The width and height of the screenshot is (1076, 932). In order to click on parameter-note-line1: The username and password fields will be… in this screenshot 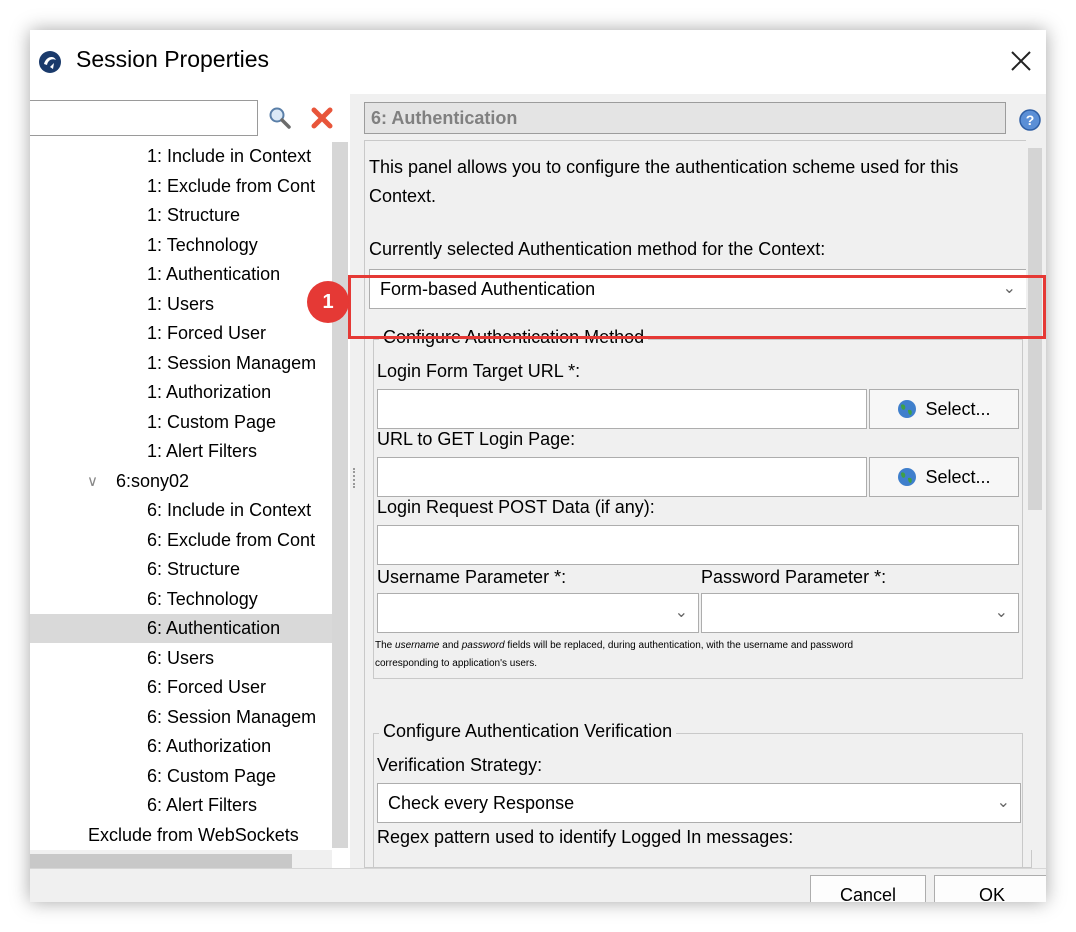, I will do `click(614, 645)`.